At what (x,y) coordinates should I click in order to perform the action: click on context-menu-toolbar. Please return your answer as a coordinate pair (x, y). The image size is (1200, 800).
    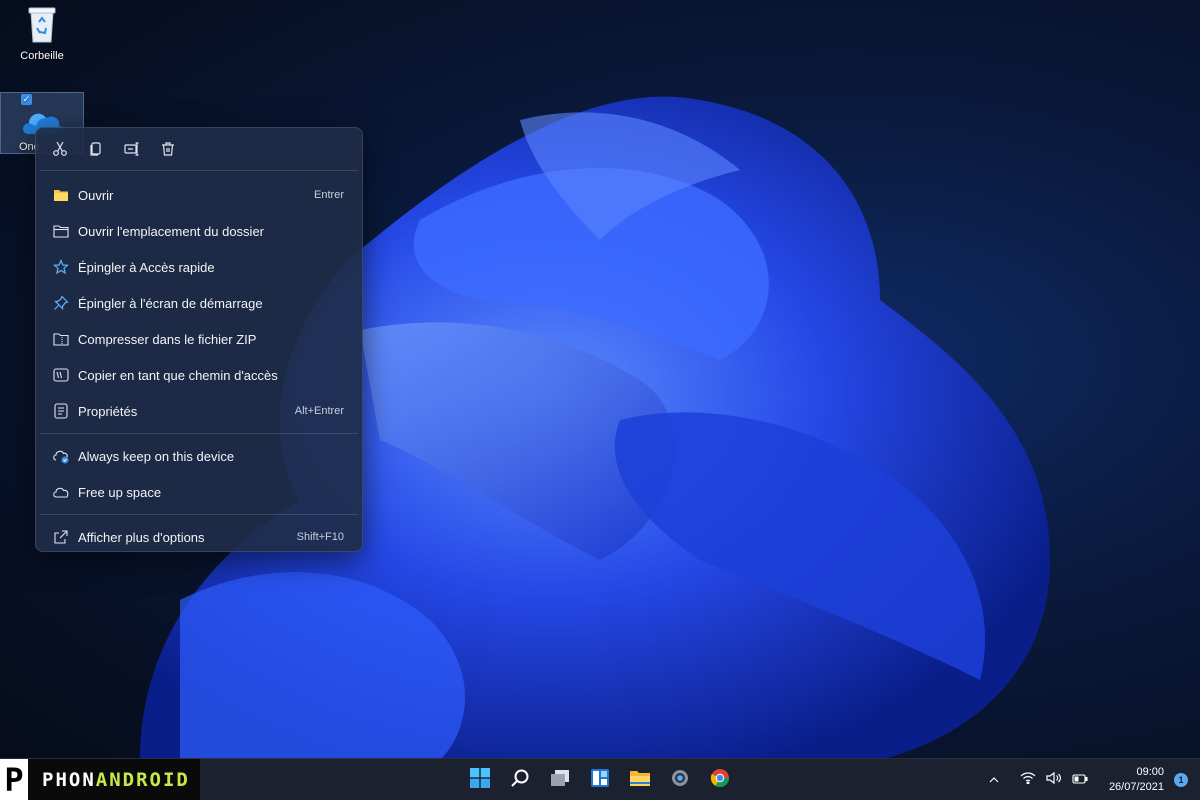
    Looking at the image, I should click on (199, 149).